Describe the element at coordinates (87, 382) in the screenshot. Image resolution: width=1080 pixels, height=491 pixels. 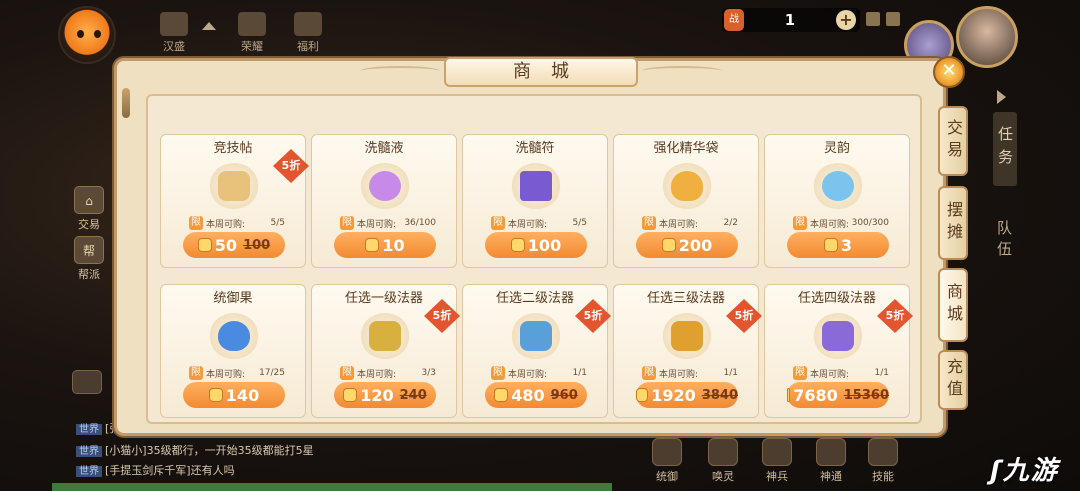
I see `chat-icon` at that location.